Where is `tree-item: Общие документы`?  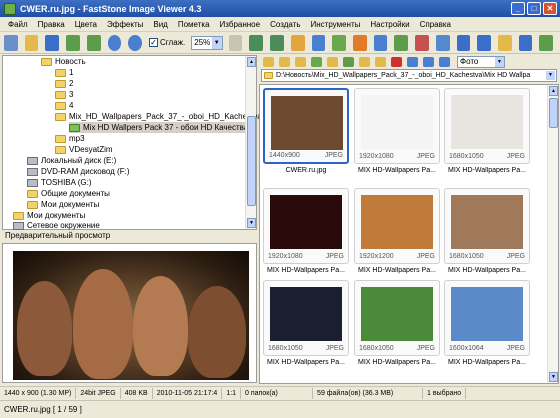 tree-item: Общие документы is located at coordinates (68, 193).